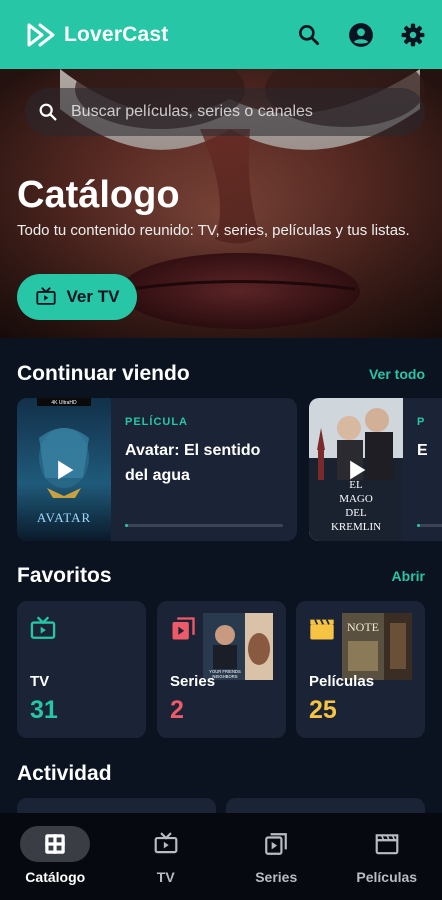 The image size is (442, 900). What do you see at coordinates (387, 856) in the screenshot?
I see `nav-item-movies: Películas` at bounding box center [387, 856].